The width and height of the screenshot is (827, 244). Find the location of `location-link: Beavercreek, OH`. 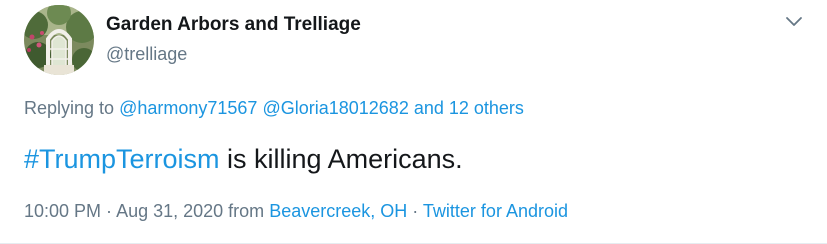

location-link: Beavercreek, OH is located at coordinates (338, 211).